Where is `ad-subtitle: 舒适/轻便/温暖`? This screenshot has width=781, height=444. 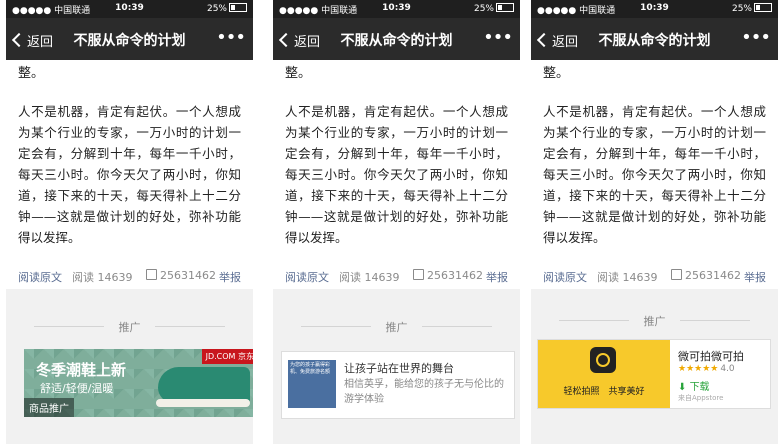
ad-subtitle: 舒适/轻便/温暖 is located at coordinates (77, 388).